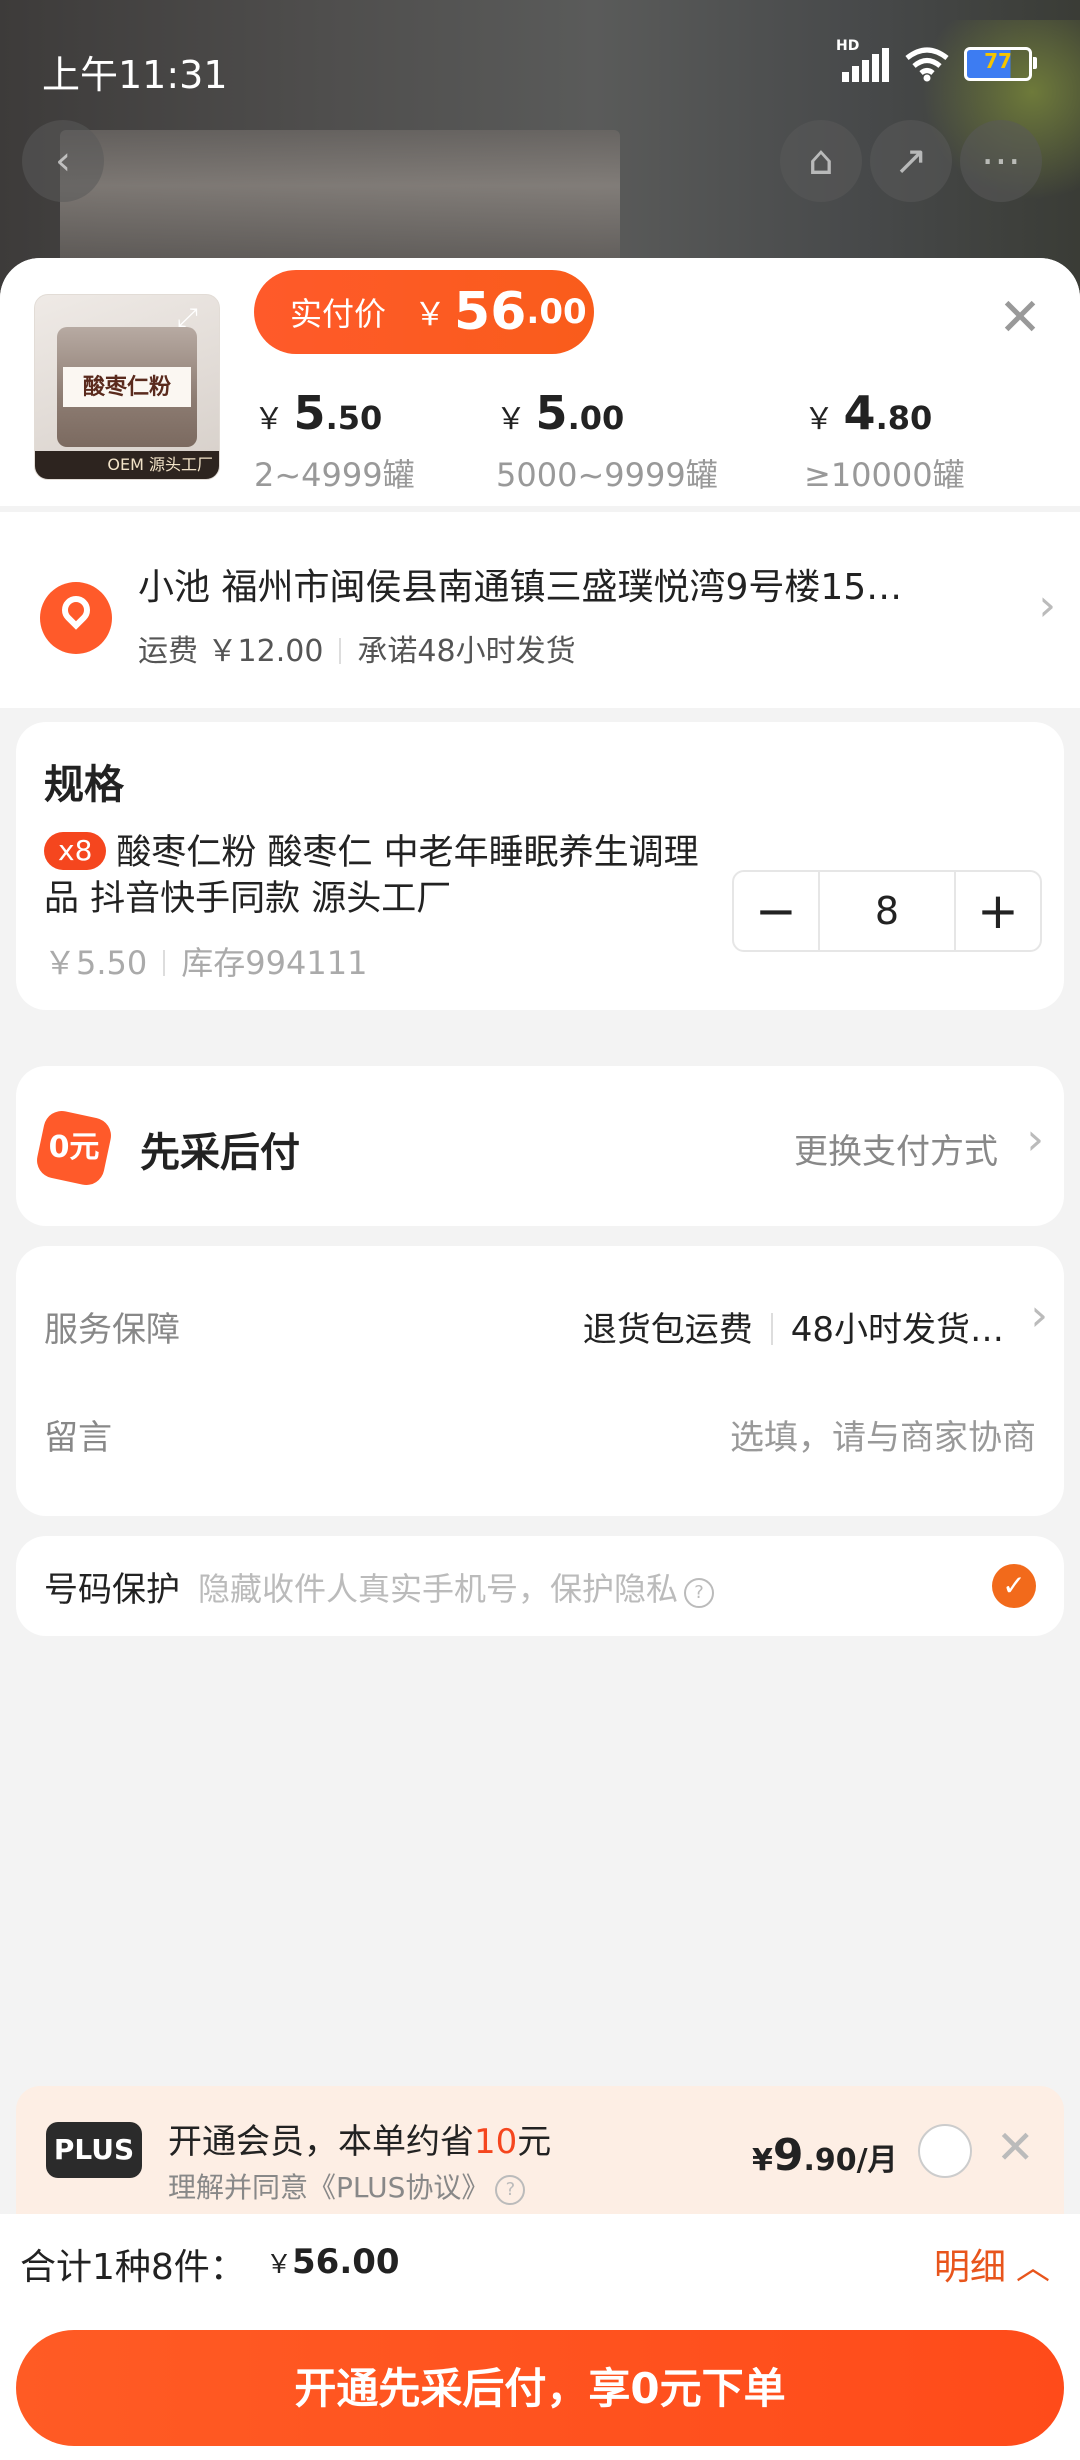 Image resolution: width=1080 pixels, height=2460 pixels. Describe the element at coordinates (220, 1153) in the screenshot. I see `payment-title: 先采后付` at that location.